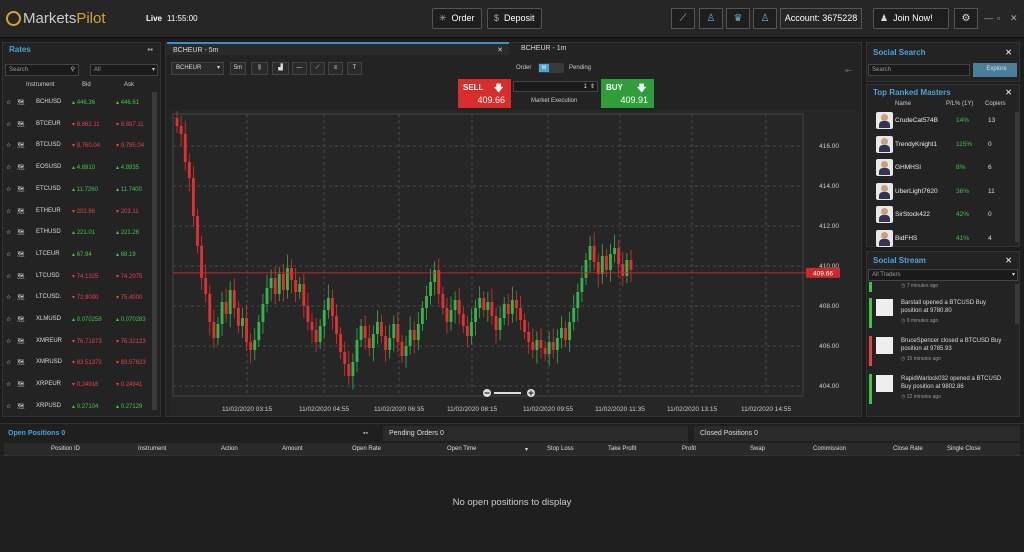  Describe the element at coordinates (765, 18) in the screenshot. I see `profile-icon: ♙` at that location.